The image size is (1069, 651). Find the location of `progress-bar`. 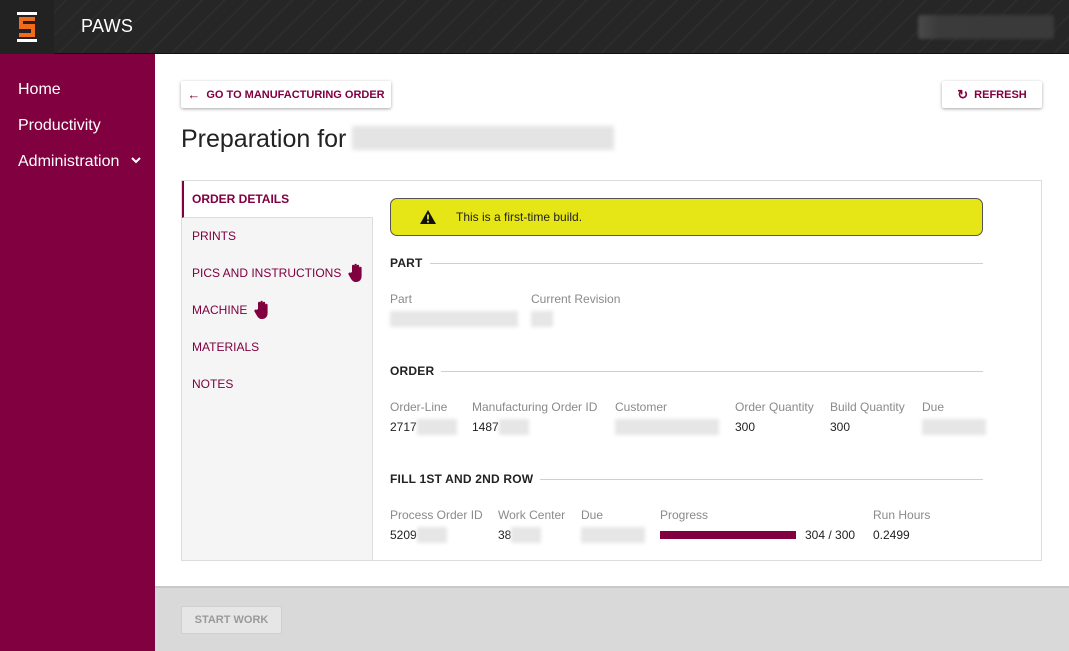

progress-bar is located at coordinates (728, 534).